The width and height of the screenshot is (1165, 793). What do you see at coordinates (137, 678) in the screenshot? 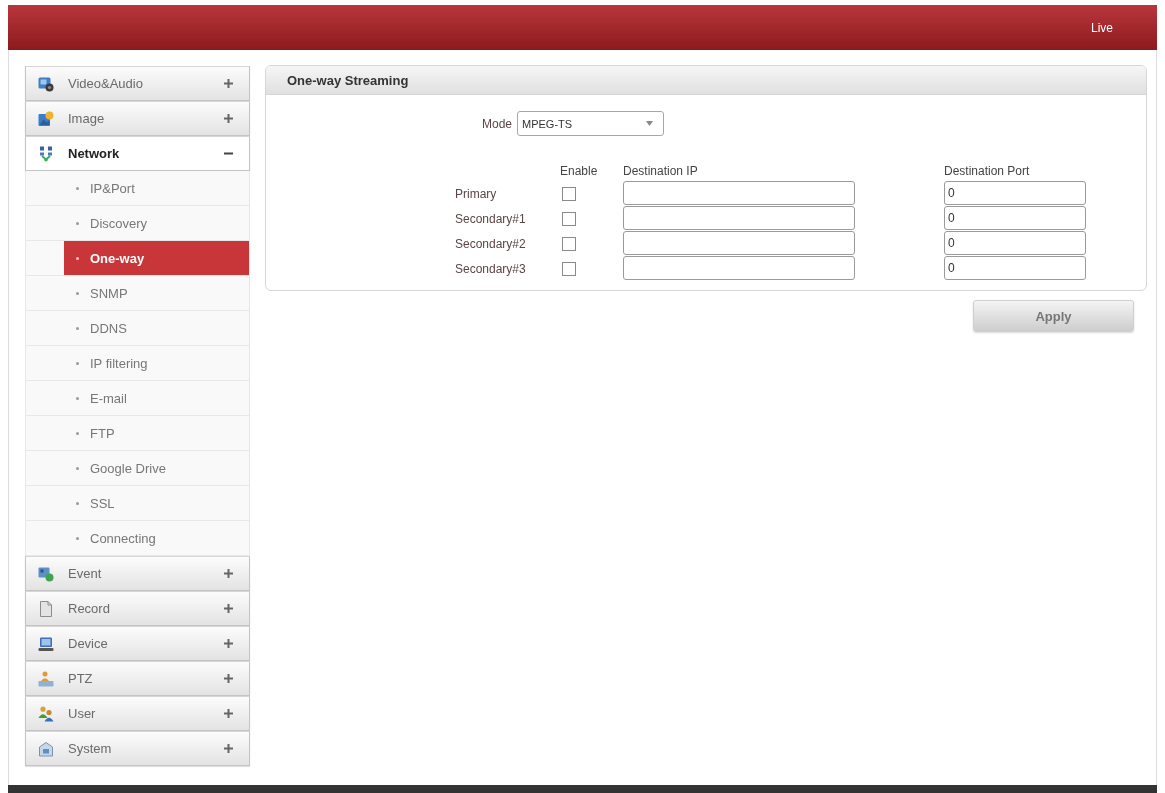
I see `sidebar-section: PTZ` at bounding box center [137, 678].